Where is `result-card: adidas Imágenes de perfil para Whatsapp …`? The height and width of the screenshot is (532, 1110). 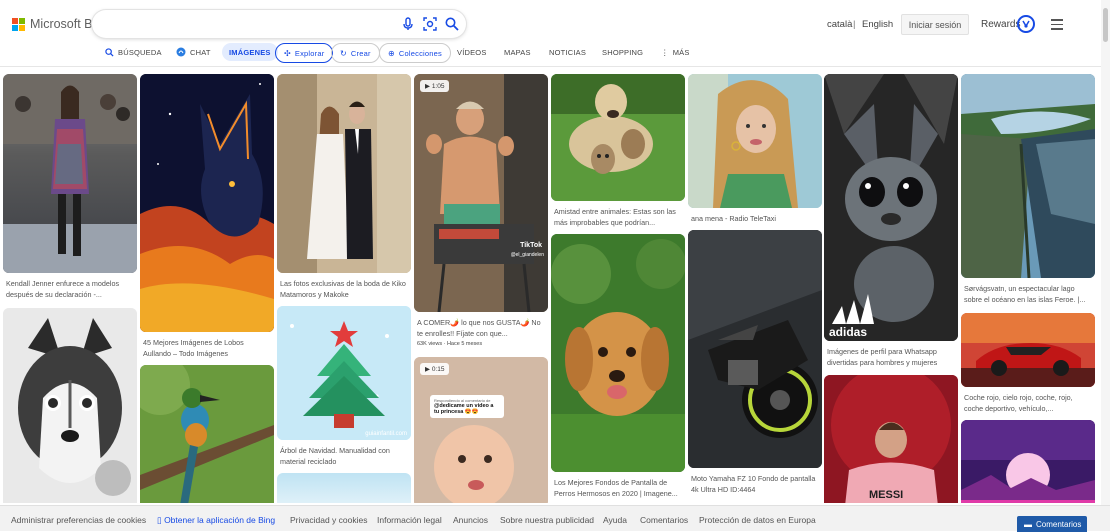
result-card: adidas Imágenes de perfil para Whatsapp … is located at coordinates (891, 221).